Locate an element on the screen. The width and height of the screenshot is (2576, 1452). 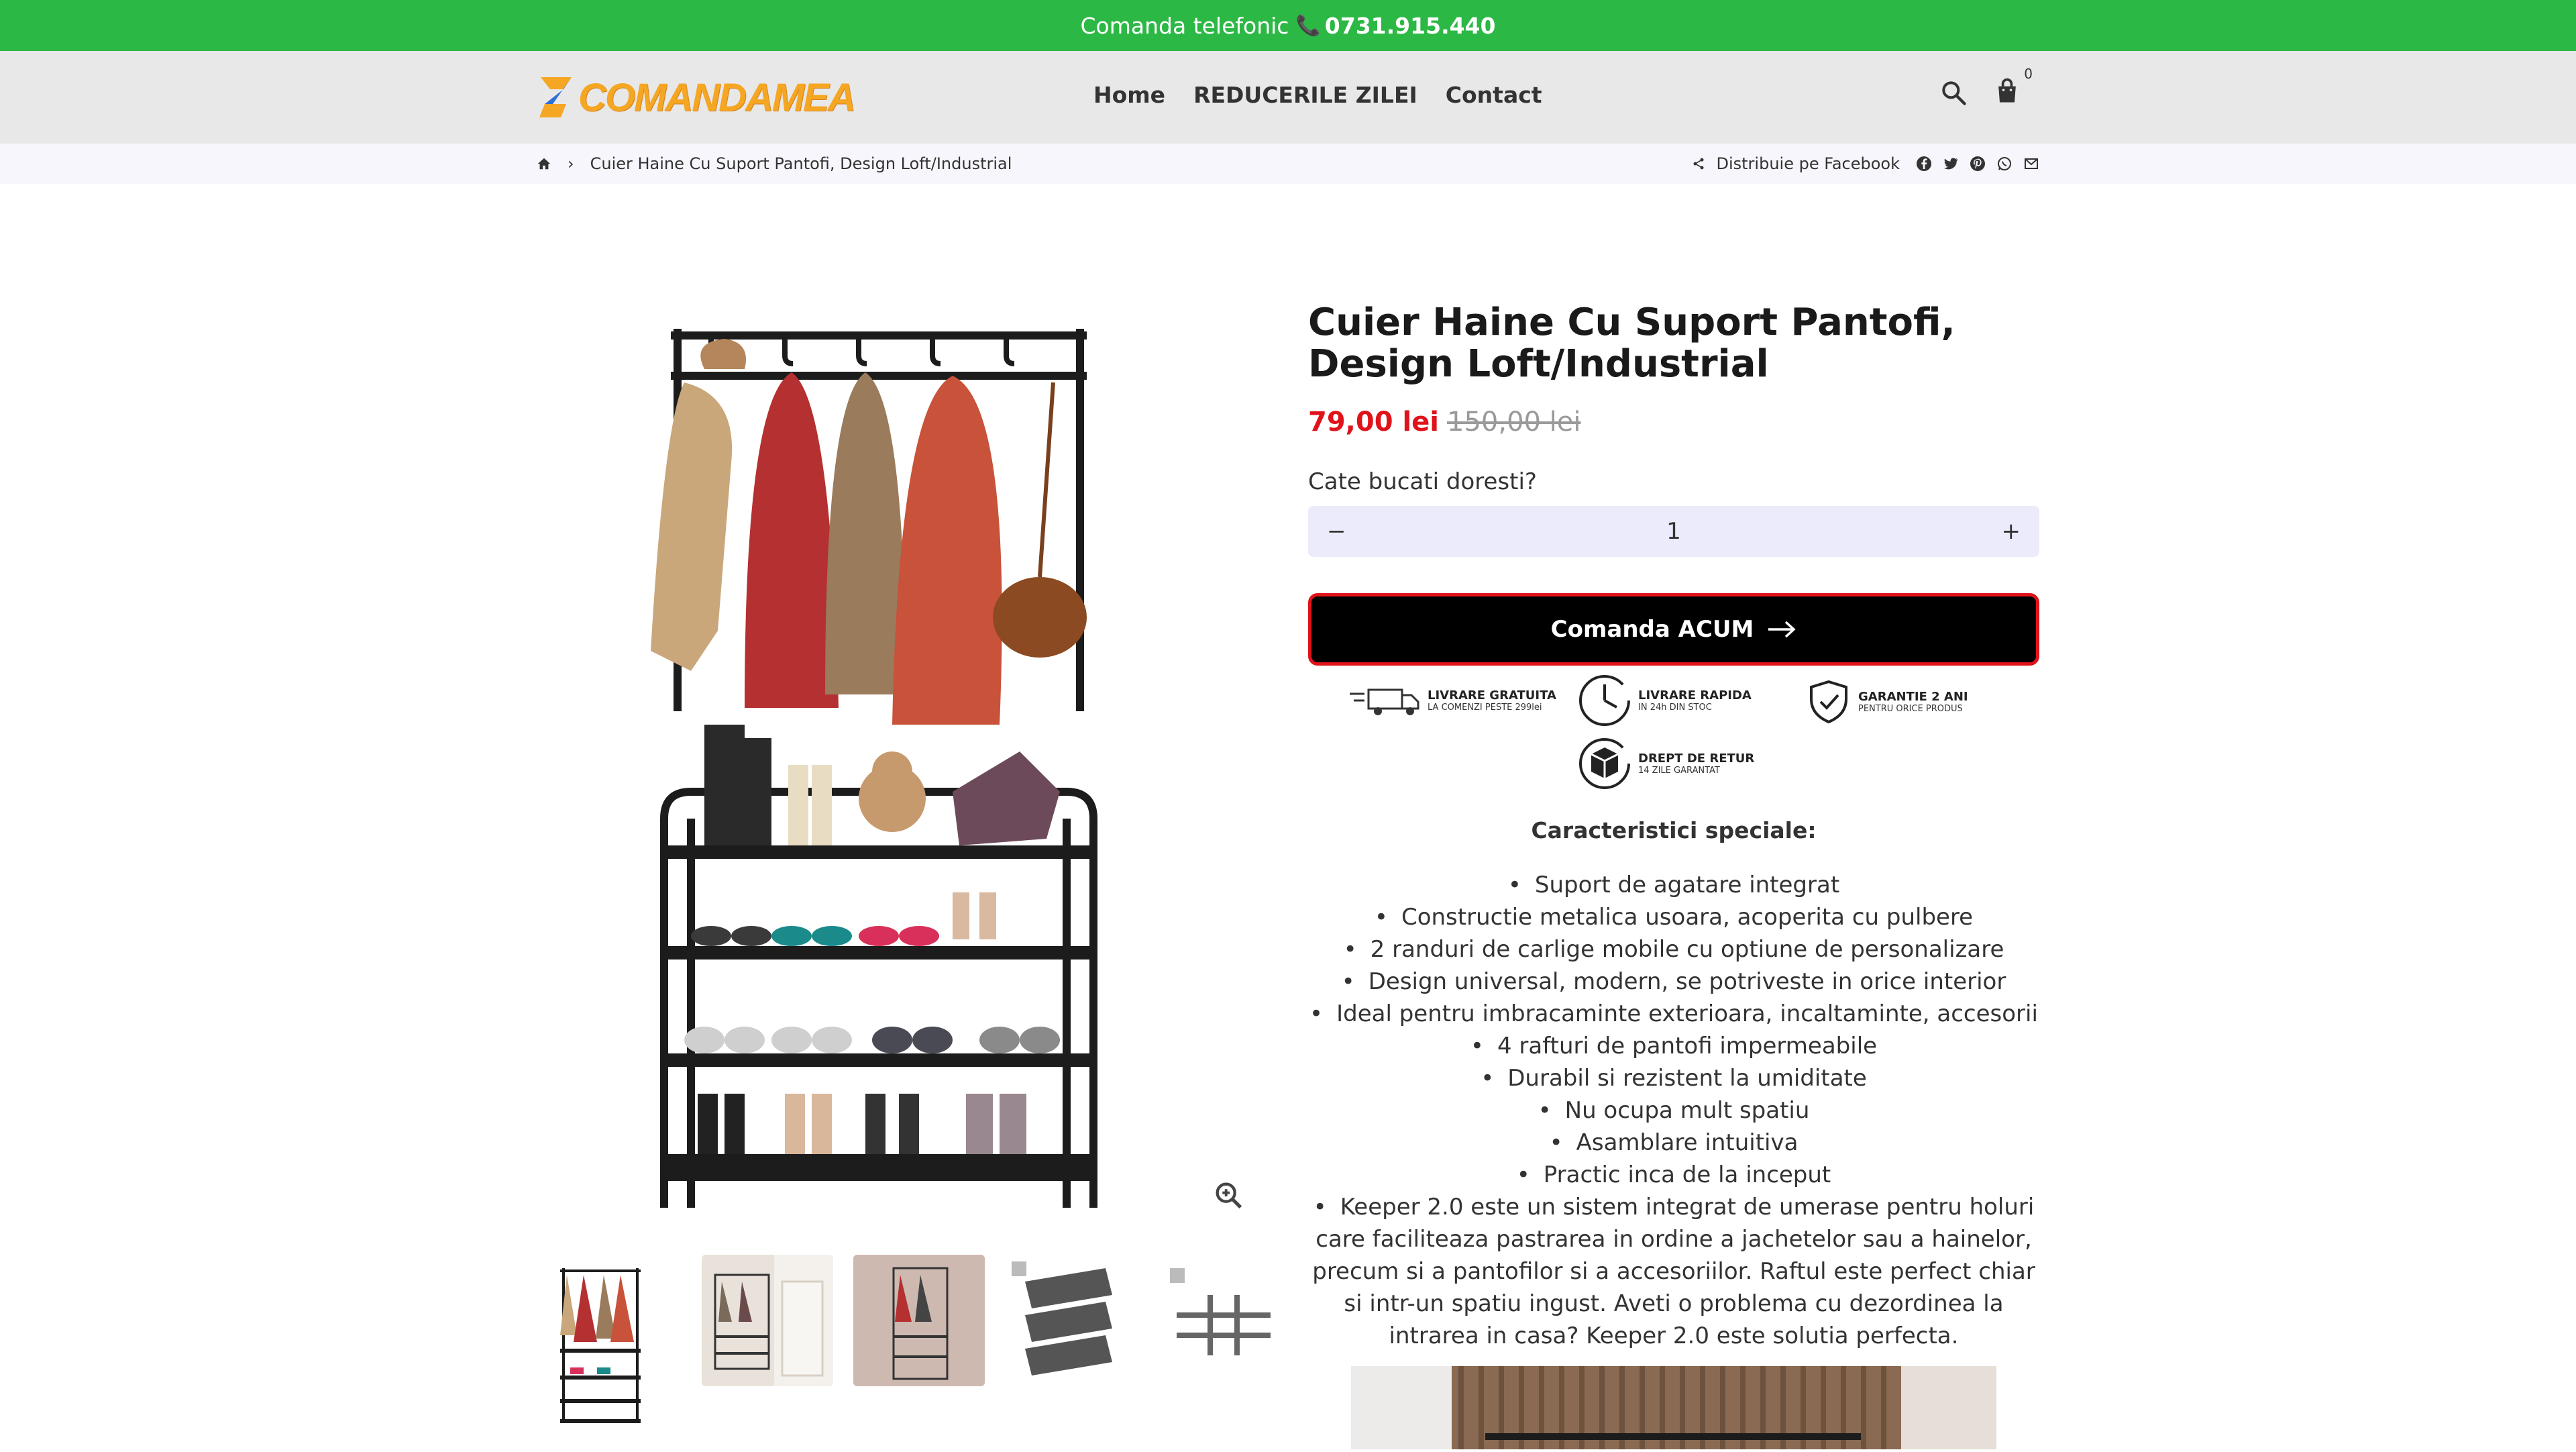
badge-fast-delivery: LIVRARE RAPIDA IN 24h DIN STOC is located at coordinates (1664, 701).